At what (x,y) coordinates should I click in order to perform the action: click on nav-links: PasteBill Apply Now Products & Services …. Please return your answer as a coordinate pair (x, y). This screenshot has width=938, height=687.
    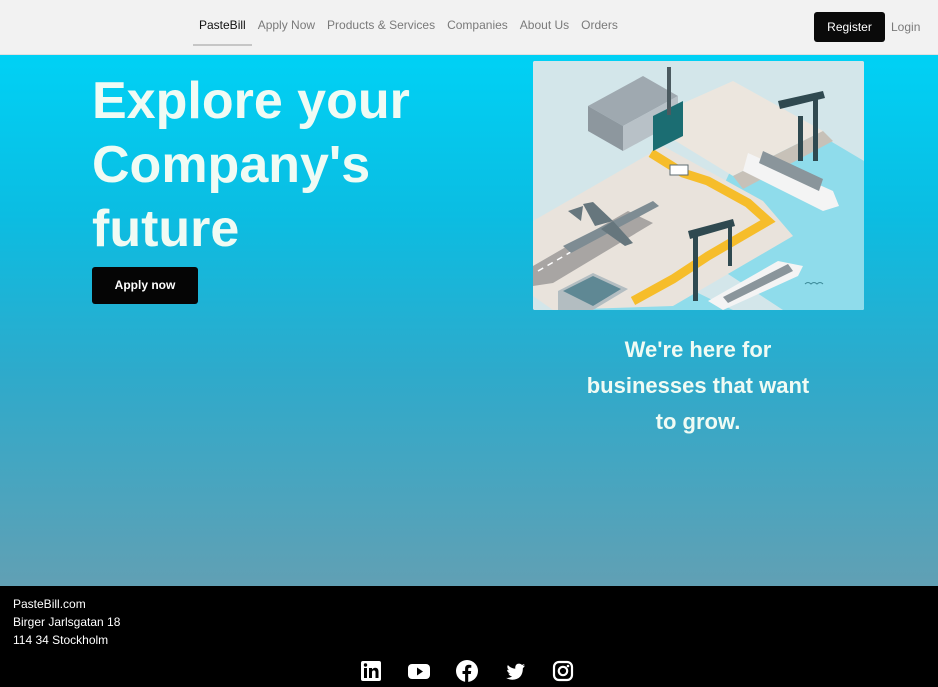
    Looking at the image, I should click on (408, 27).